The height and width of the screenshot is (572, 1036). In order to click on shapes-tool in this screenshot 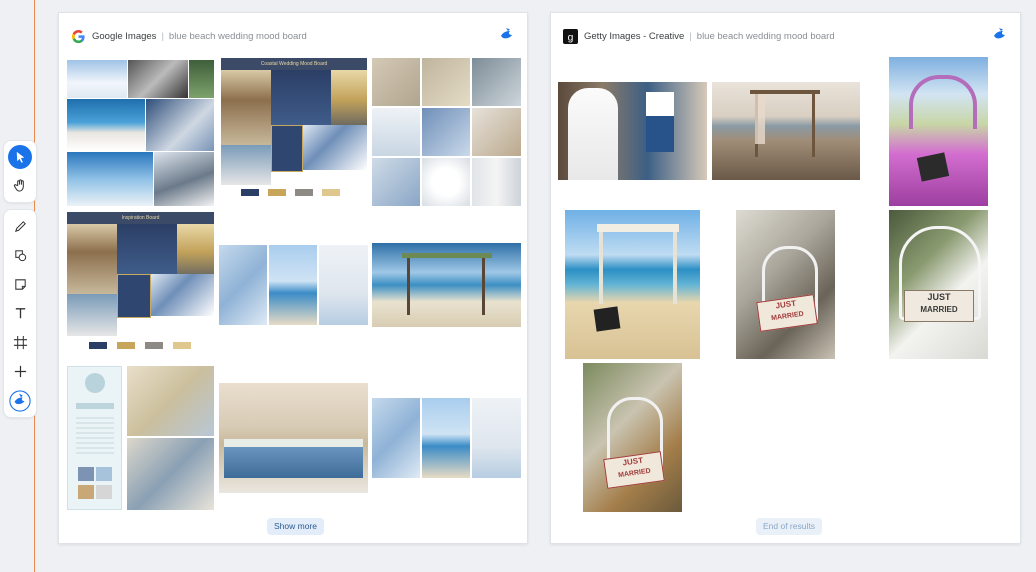, I will do `click(20, 255)`.